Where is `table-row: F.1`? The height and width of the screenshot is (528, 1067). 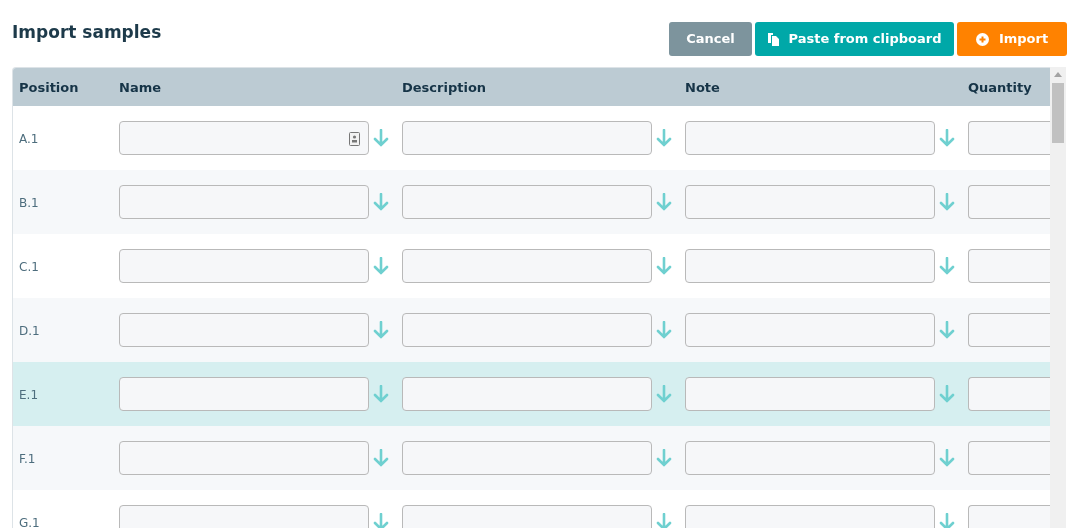 table-row: F.1 is located at coordinates (531, 458).